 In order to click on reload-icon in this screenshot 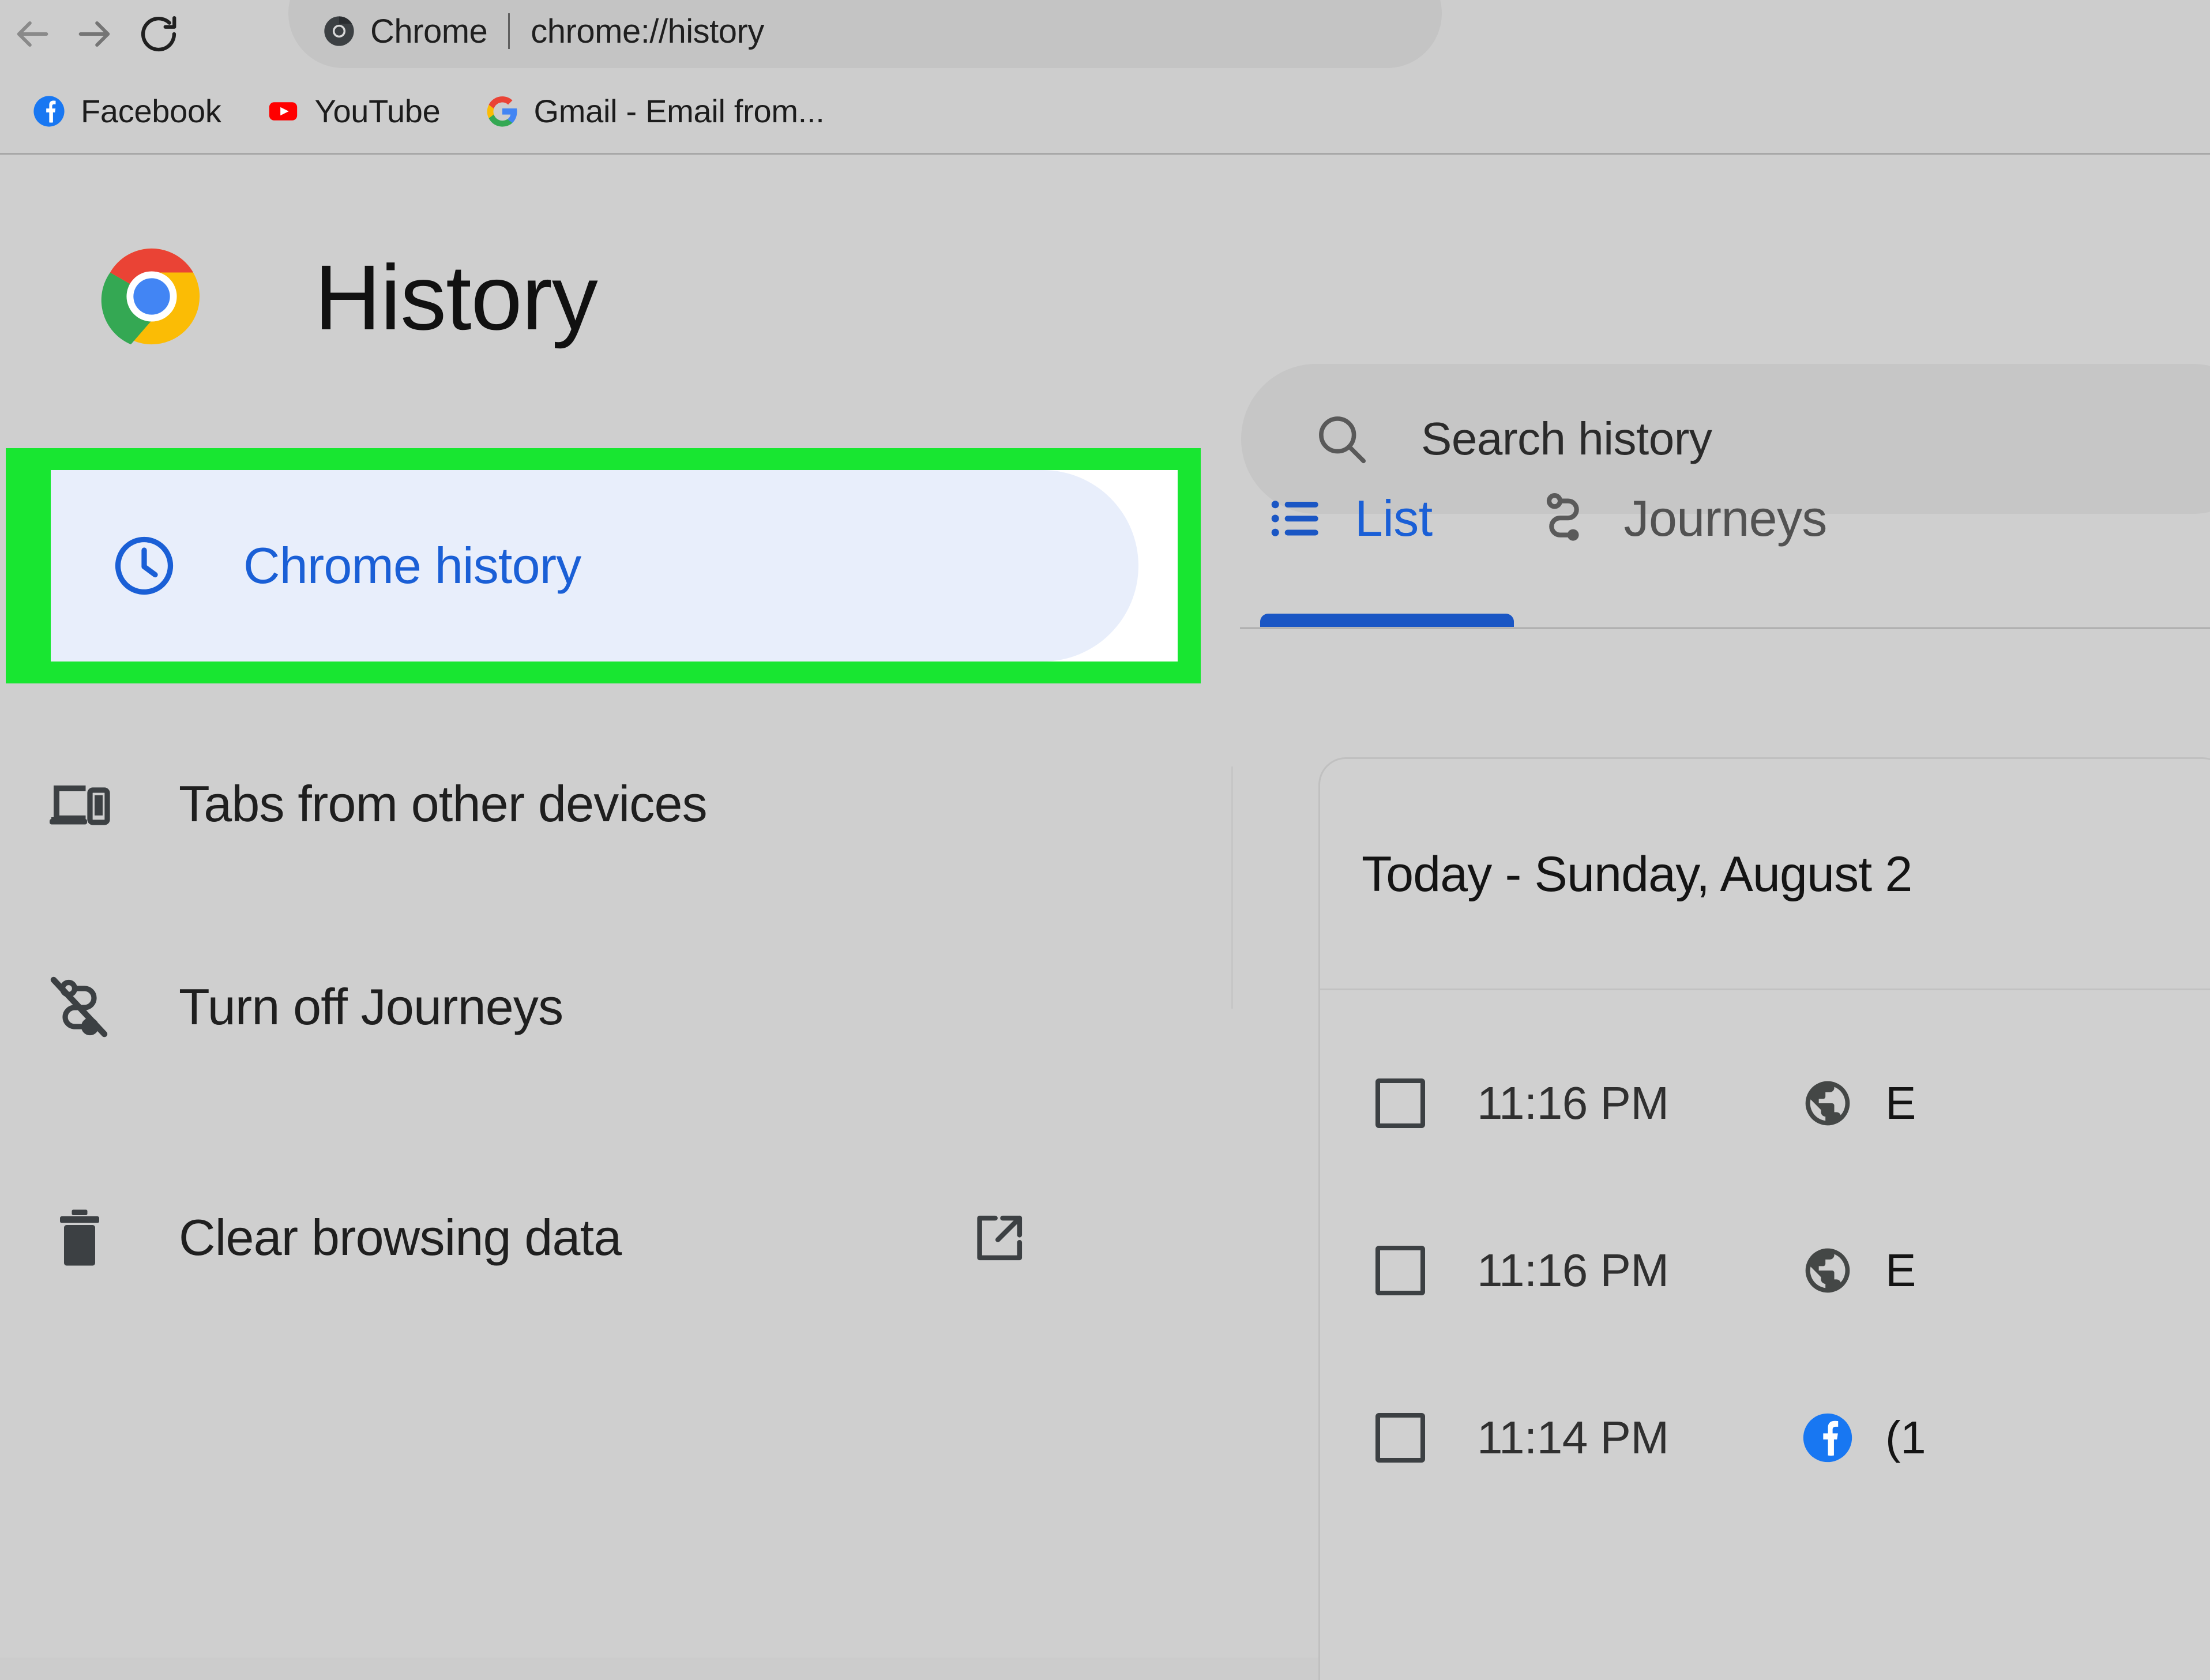, I will do `click(159, 34)`.